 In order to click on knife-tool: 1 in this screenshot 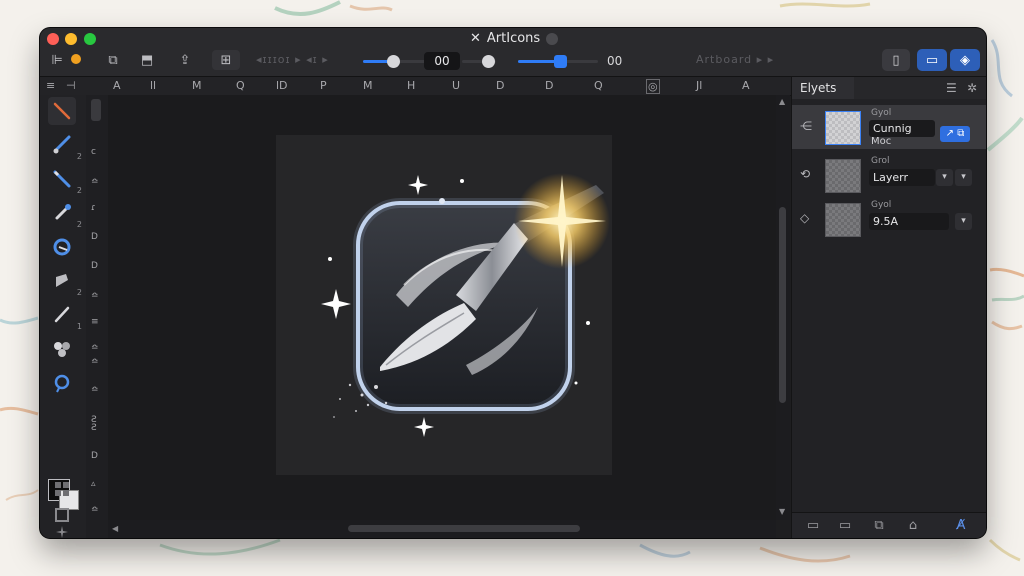, I will do `click(65, 316)`.